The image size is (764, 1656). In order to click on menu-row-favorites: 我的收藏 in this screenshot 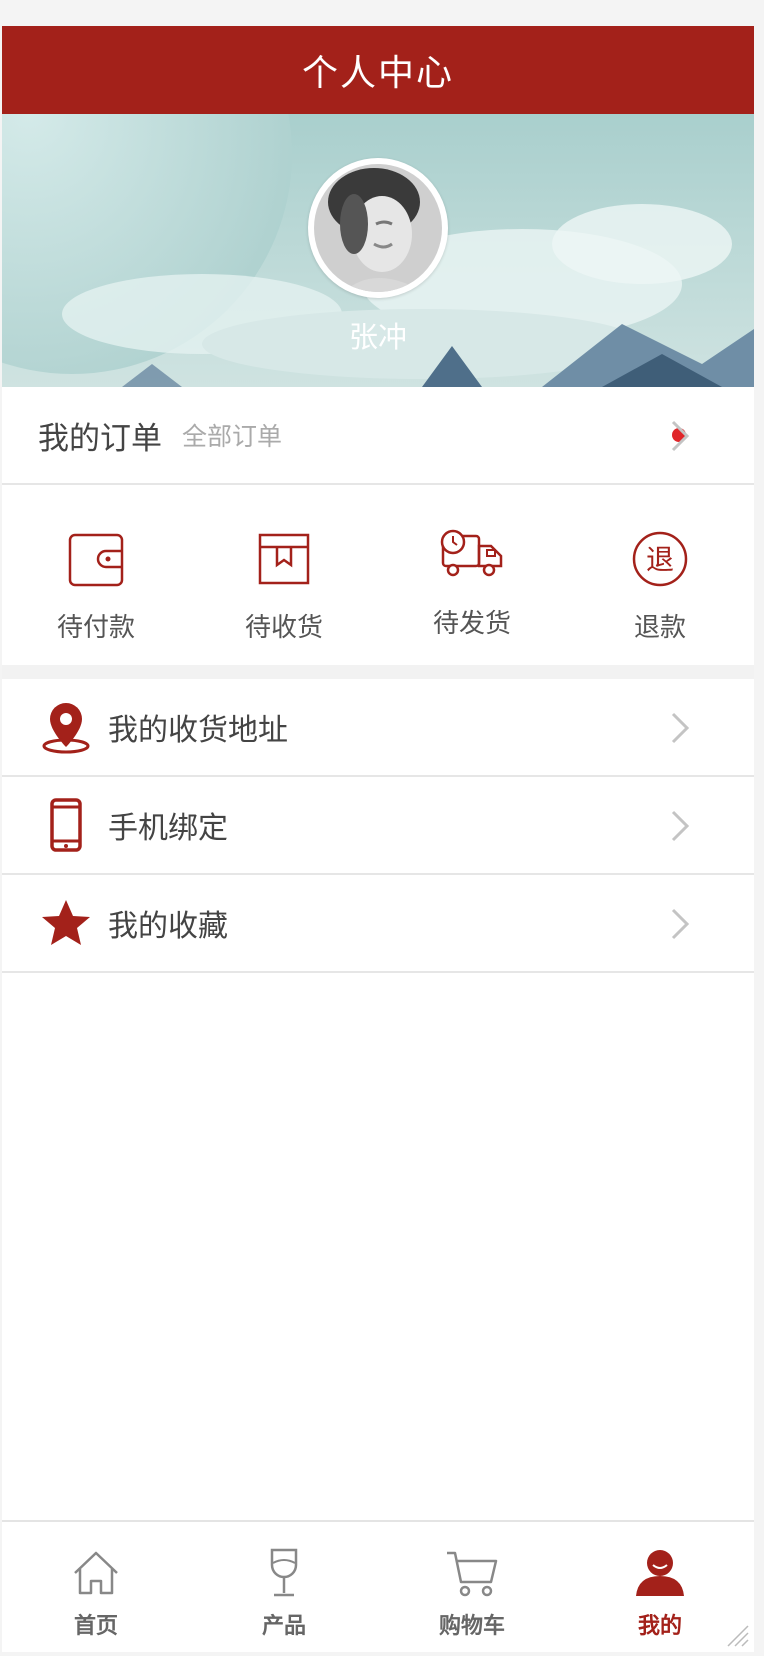, I will do `click(378, 924)`.